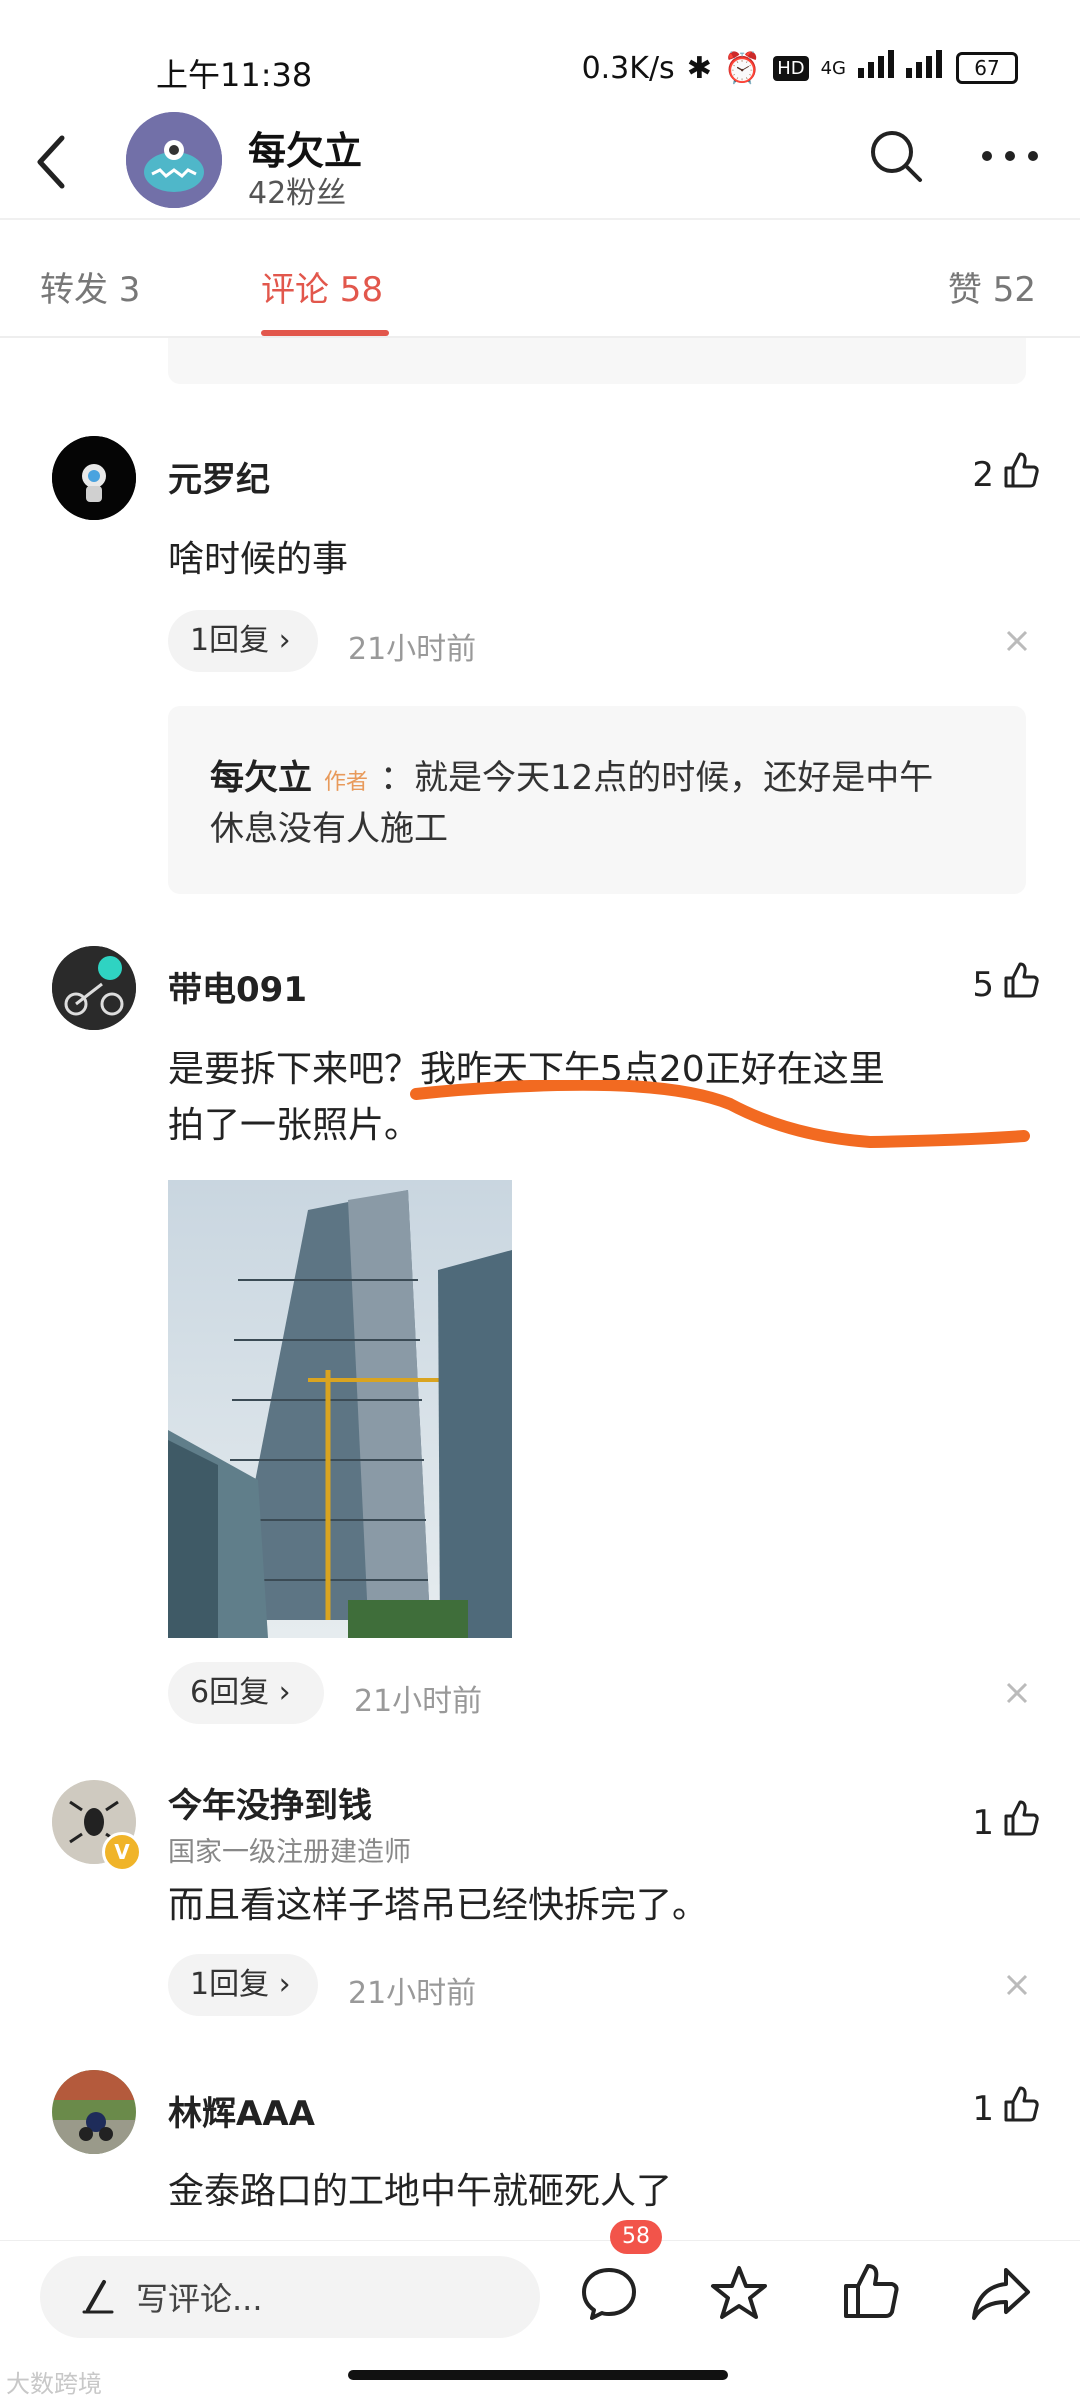  I want to click on hd-icon: HD, so click(791, 68).